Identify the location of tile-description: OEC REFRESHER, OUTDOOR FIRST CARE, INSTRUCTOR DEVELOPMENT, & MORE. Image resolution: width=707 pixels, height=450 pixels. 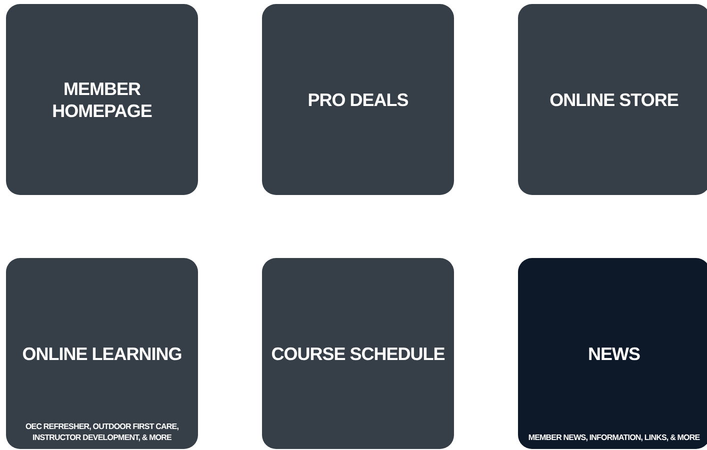
(102, 432).